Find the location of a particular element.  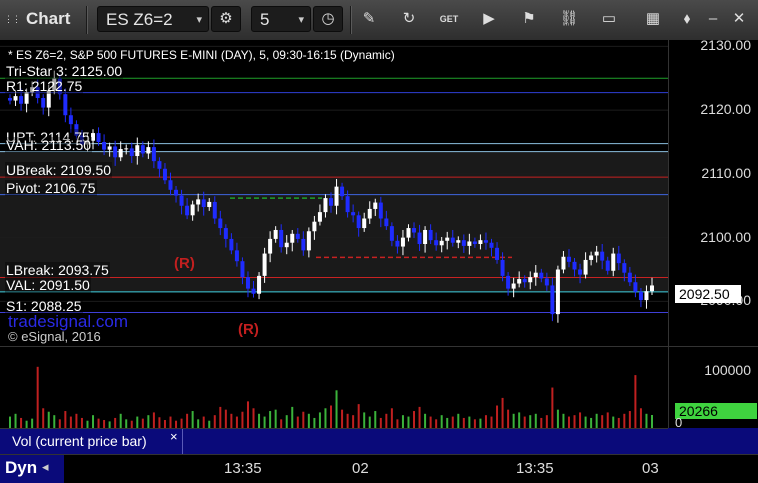

minimize-icon: – is located at coordinates (713, 19).